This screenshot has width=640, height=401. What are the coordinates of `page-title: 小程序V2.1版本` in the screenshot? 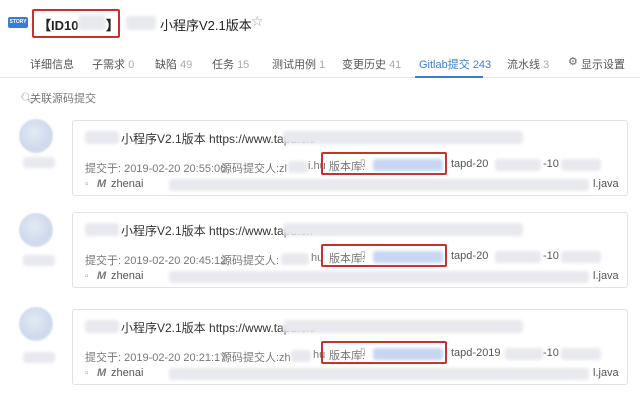 It's located at (206, 25).